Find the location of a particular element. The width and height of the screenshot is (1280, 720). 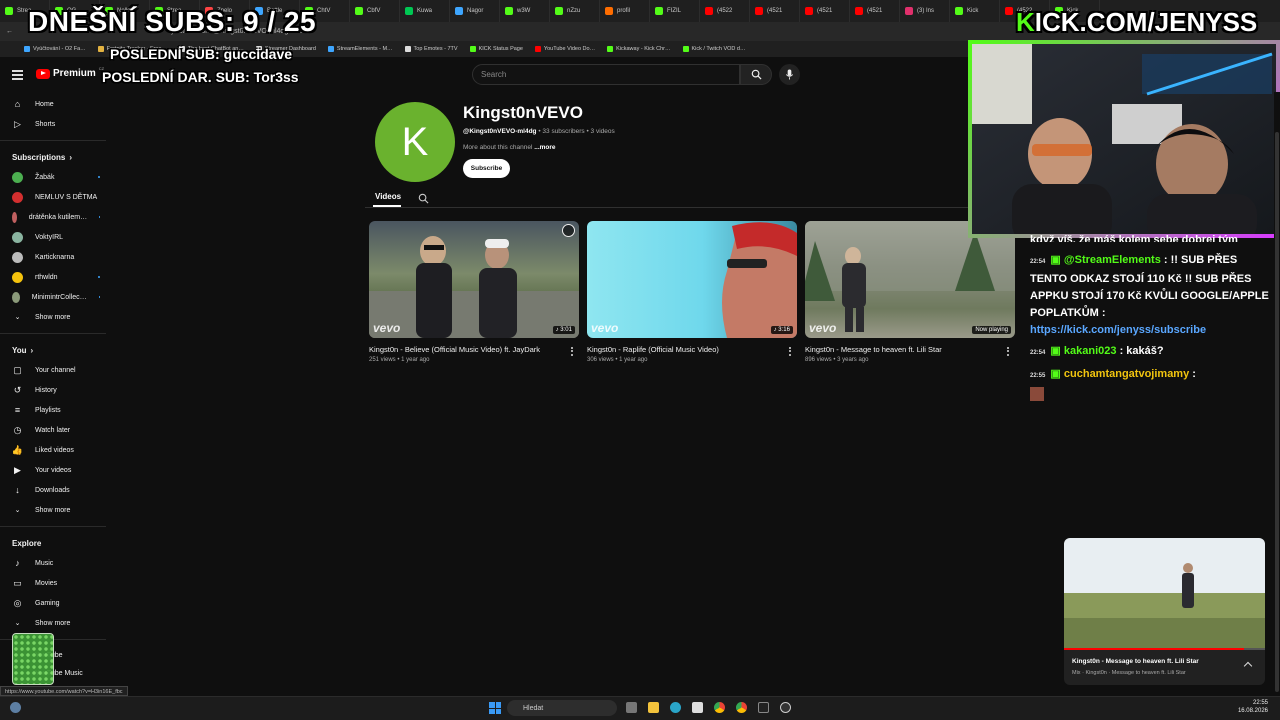

sidebar-item: ▭ Movies is located at coordinates (59, 583).